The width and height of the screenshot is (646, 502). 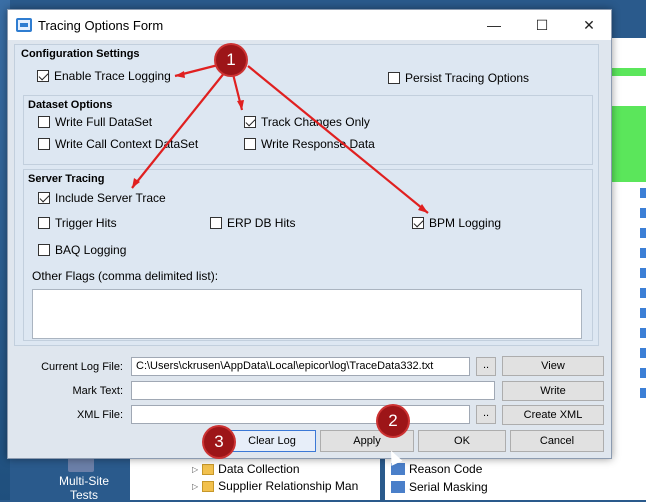 What do you see at coordinates (110, 198) in the screenshot?
I see `checkbox-label: Include Server Trace` at bounding box center [110, 198].